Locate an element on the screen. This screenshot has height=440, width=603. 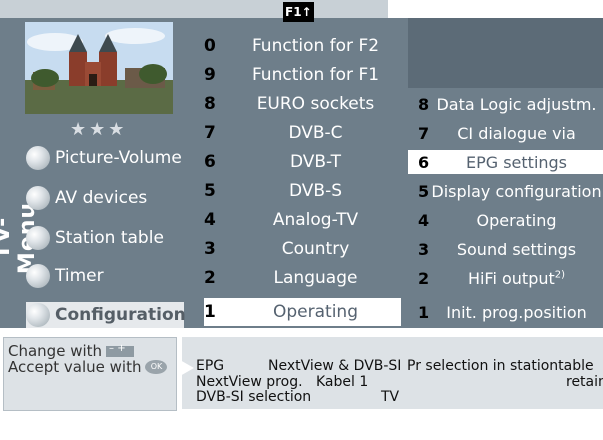
operating-item: 1 Init. prog.position is located at coordinates (505, 312).